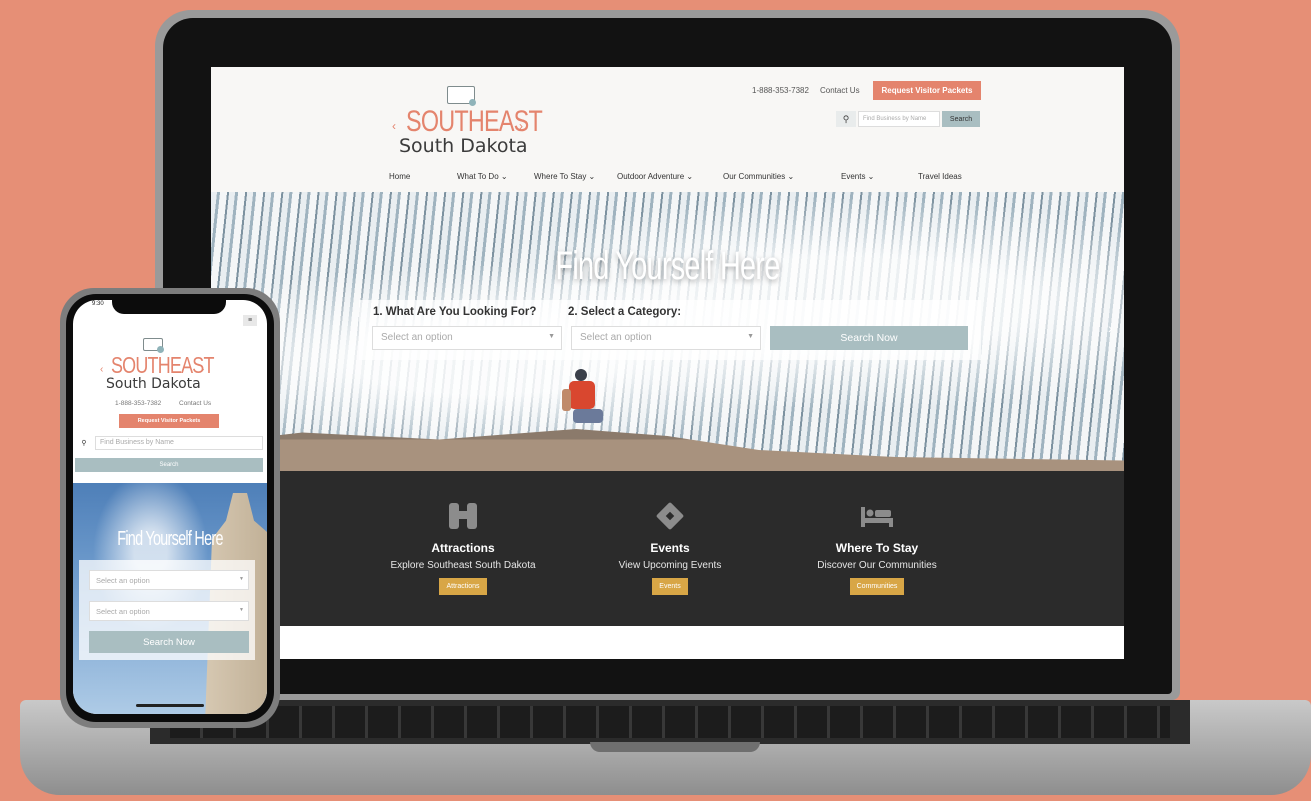 This screenshot has height=801, width=1311. Describe the element at coordinates (869, 338) in the screenshot. I see `search-now-button: Search Now` at that location.